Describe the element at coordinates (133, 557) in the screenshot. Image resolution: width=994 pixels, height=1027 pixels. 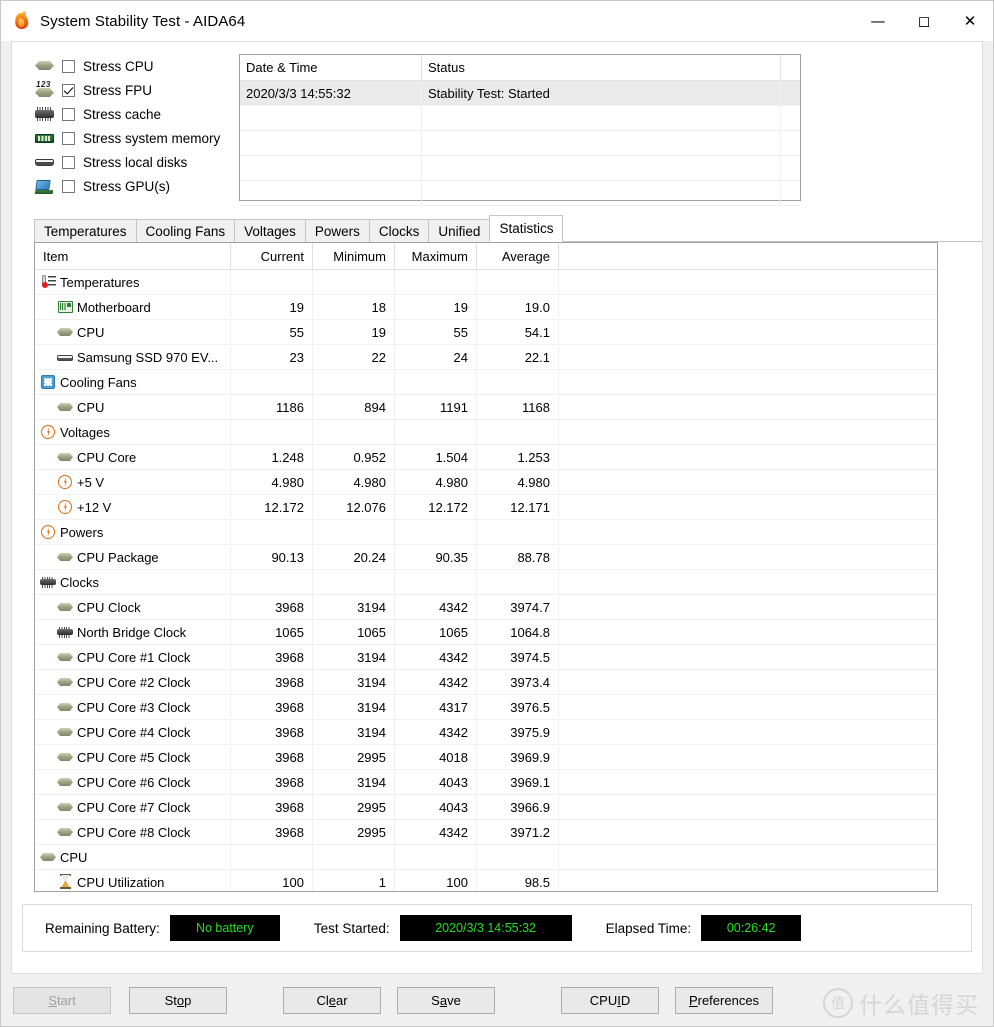
I see `cell-item: CPU Package` at that location.